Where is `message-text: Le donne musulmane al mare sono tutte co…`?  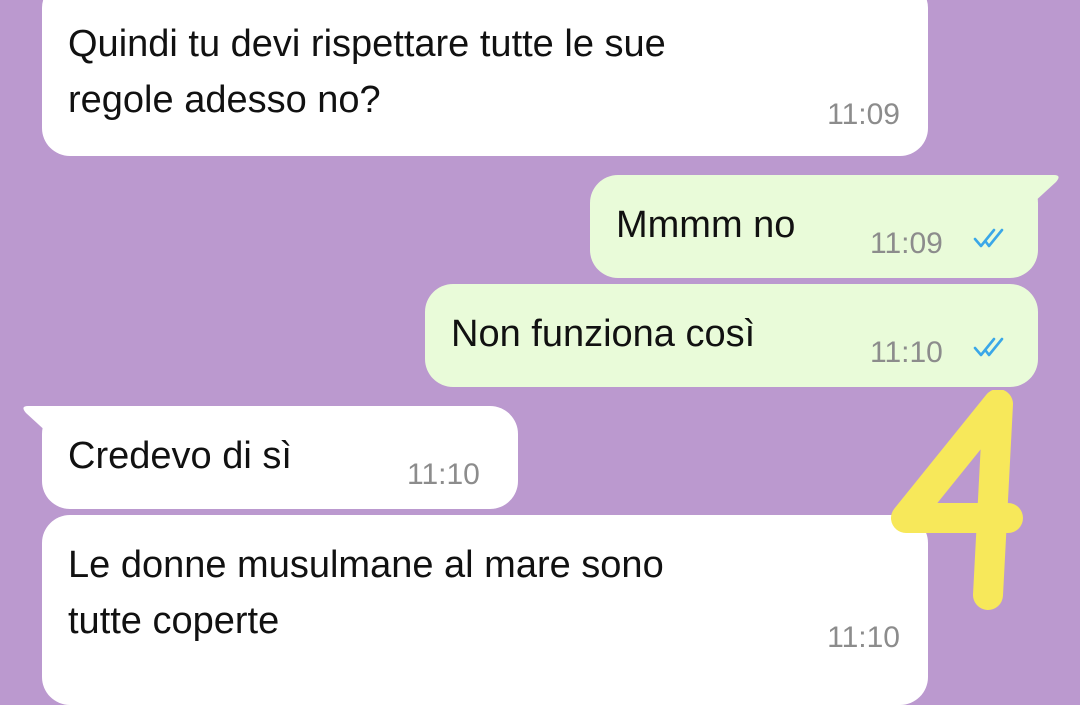 message-text: Le donne musulmane al mare sono tutte co… is located at coordinates (366, 593).